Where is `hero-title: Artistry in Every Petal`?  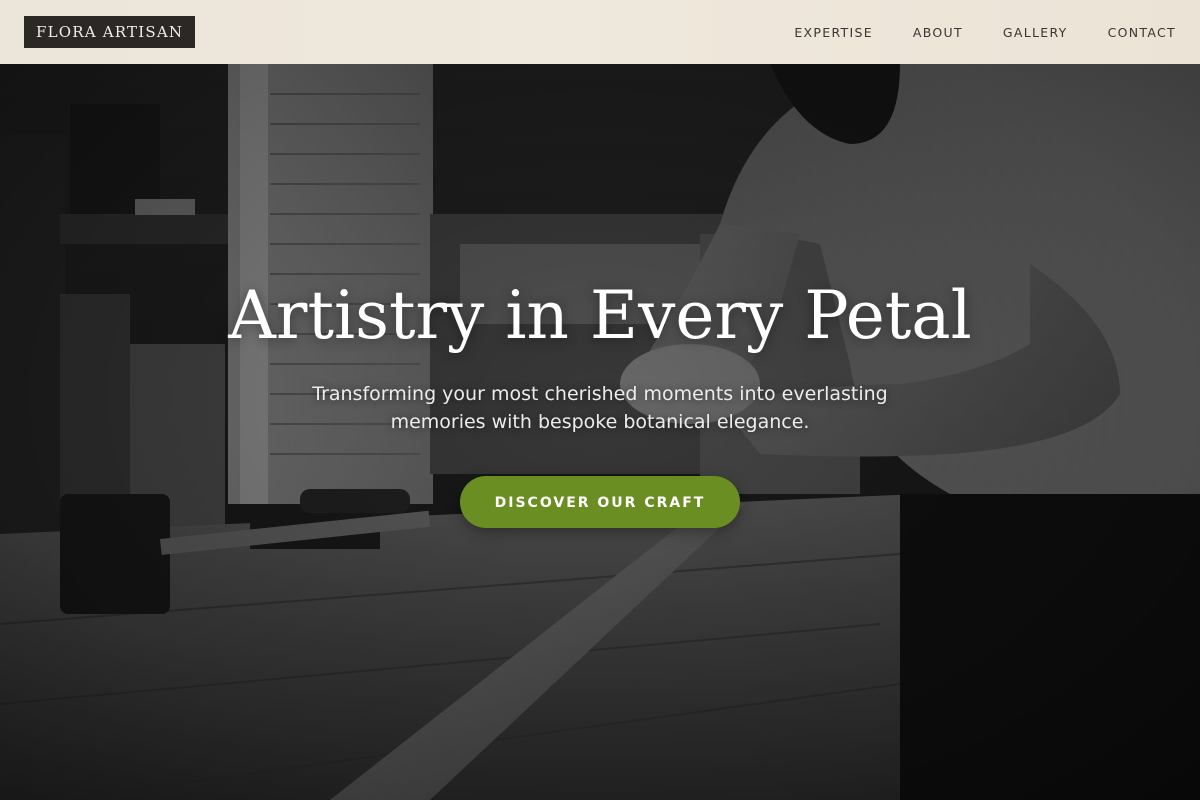 hero-title: Artistry in Every Petal is located at coordinates (600, 315).